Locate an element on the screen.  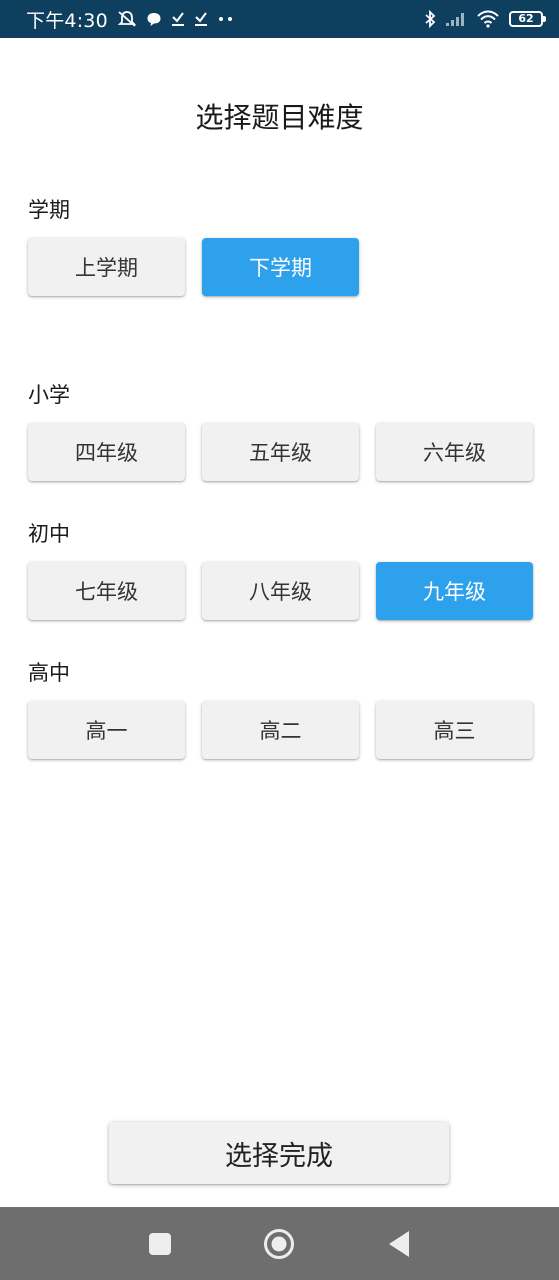
option-grade-7: 七年级 is located at coordinates (106, 591).